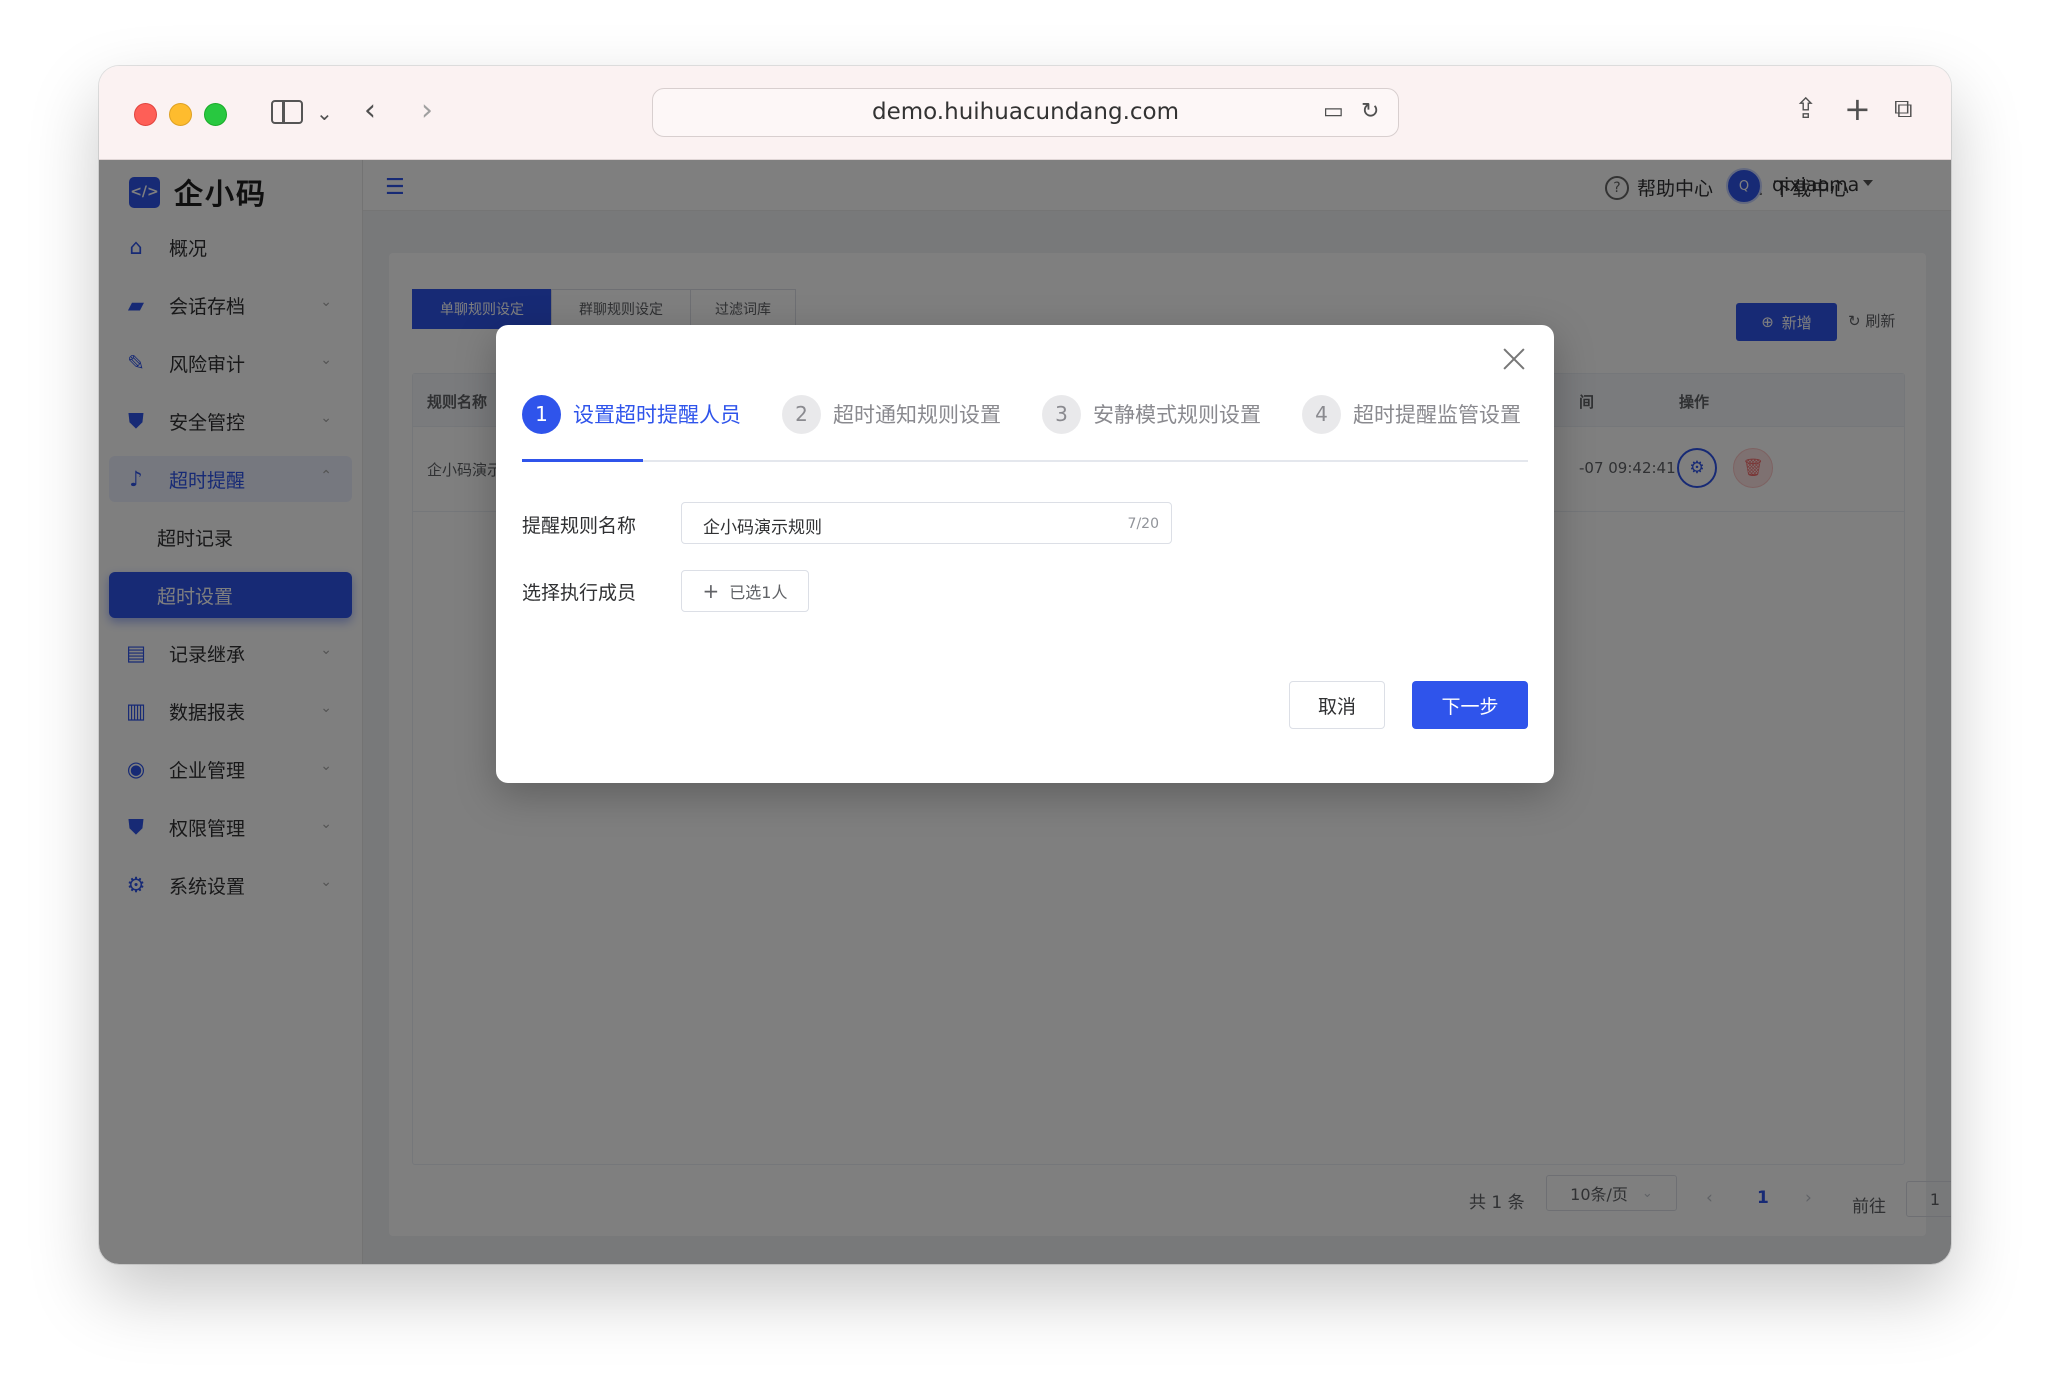 This screenshot has height=1393, width=2048. I want to click on rule-name-label: 提醒规则名称, so click(579, 526).